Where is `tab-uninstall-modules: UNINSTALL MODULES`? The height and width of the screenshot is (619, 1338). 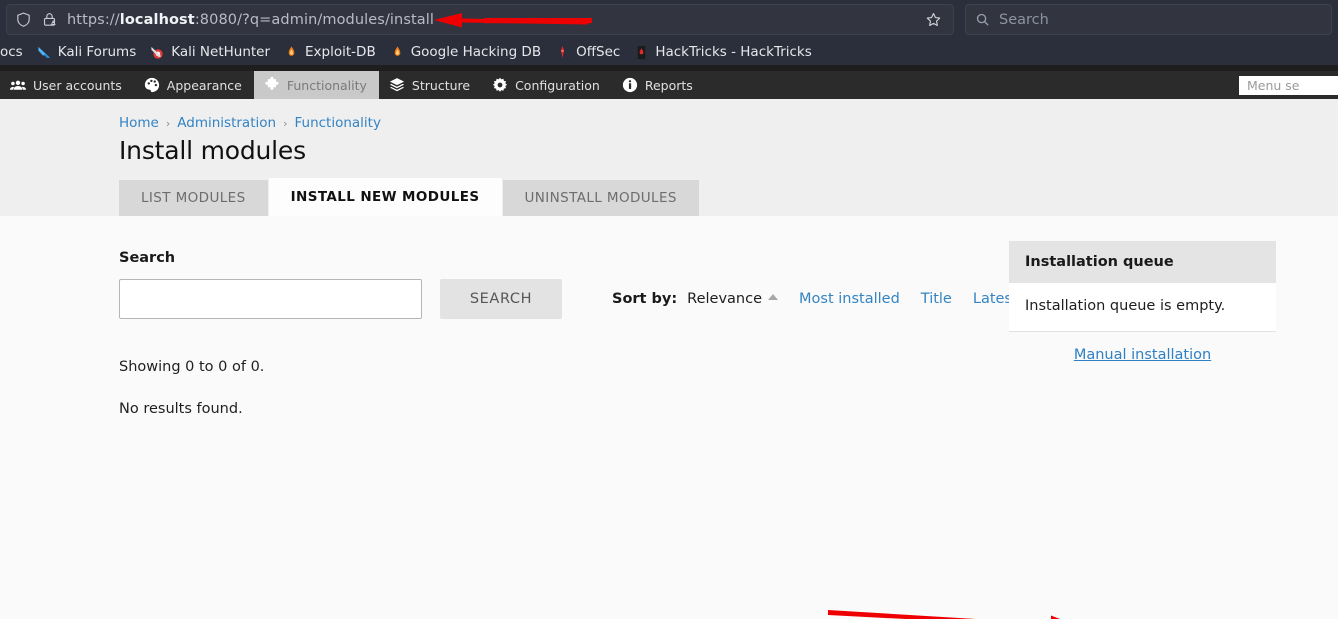
tab-uninstall-modules: UNINSTALL MODULES is located at coordinates (600, 197).